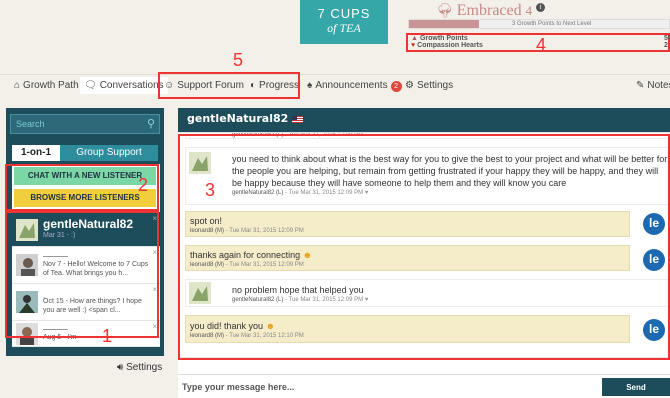  What do you see at coordinates (390, 387) in the screenshot?
I see `message-input` at bounding box center [390, 387].